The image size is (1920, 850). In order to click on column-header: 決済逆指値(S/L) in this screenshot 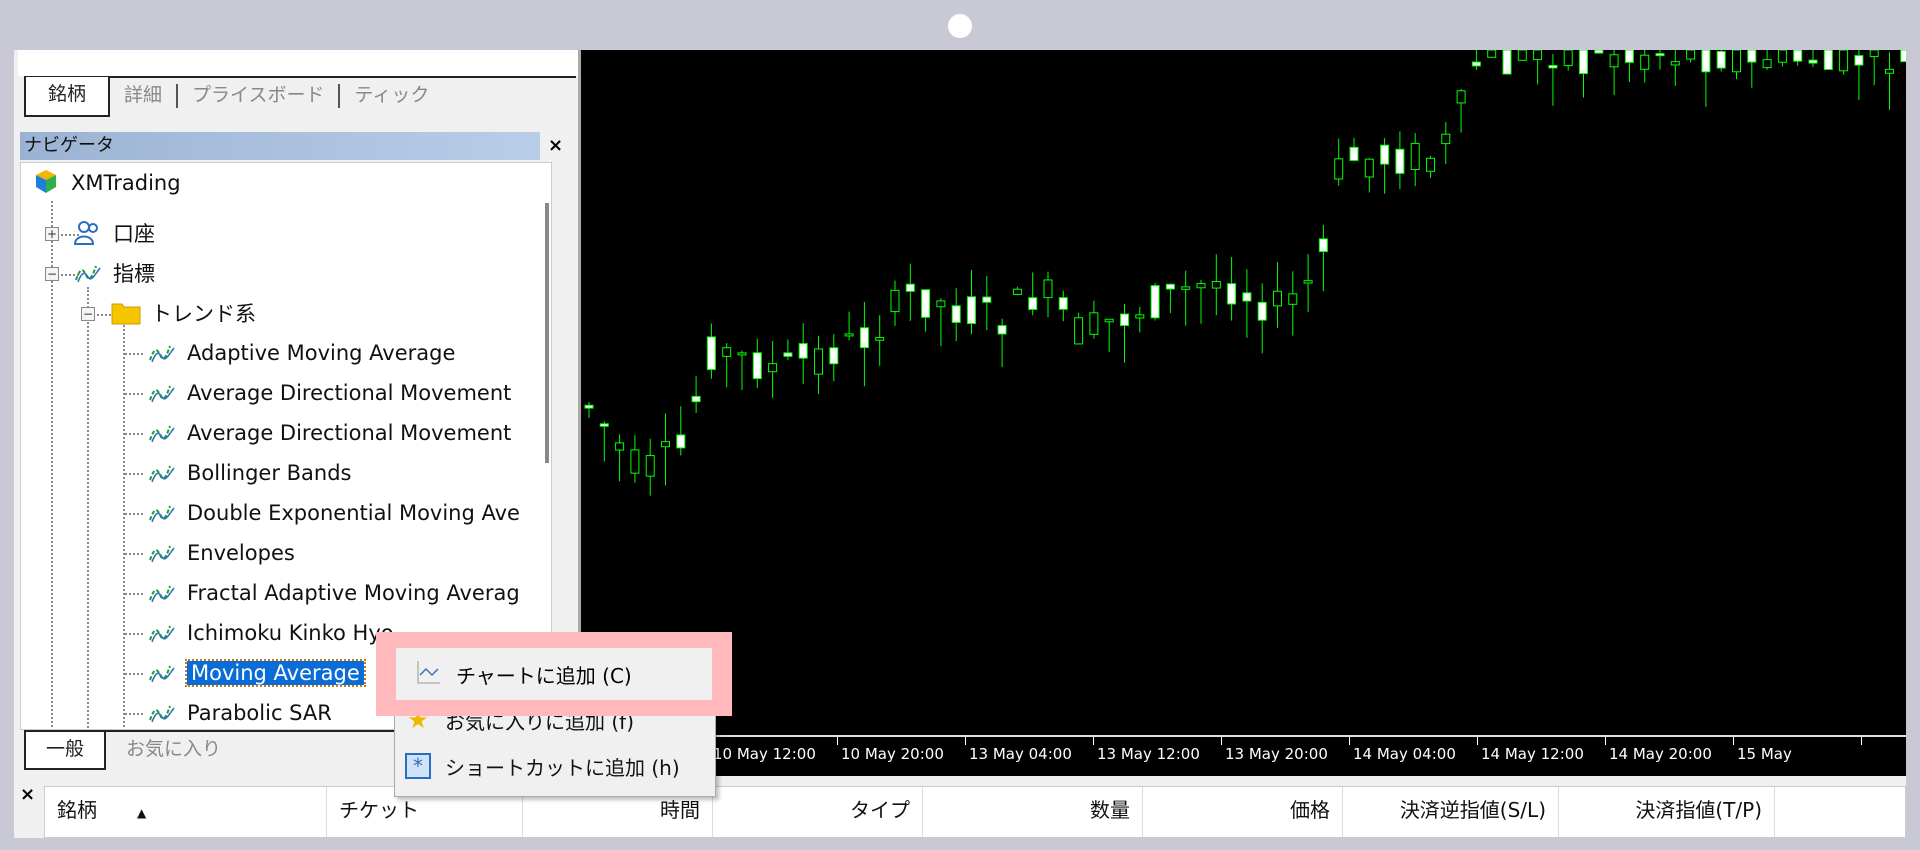, I will do `click(1451, 812)`.